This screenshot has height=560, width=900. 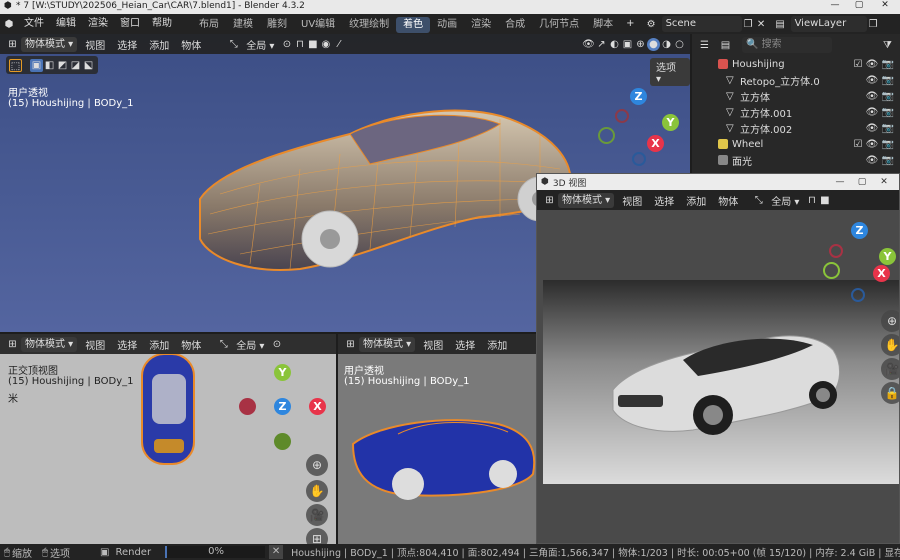 What do you see at coordinates (369, 25) in the screenshot?
I see `tab-texture-paint: 纹理绘制` at bounding box center [369, 25].